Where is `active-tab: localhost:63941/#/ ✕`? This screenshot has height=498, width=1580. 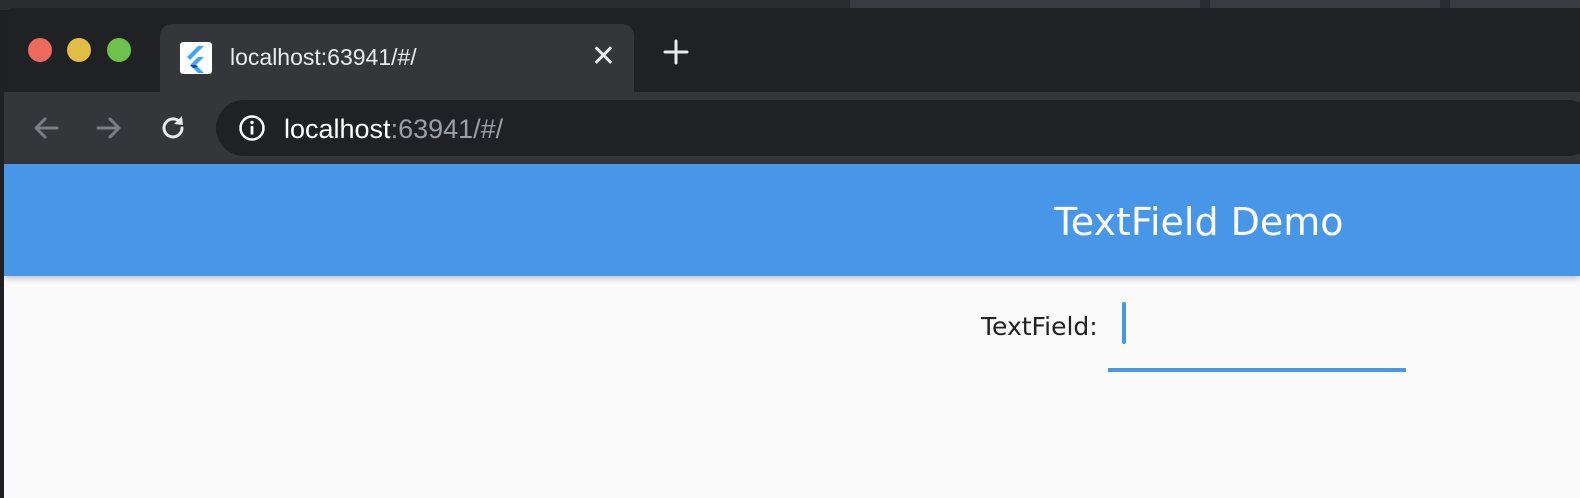 active-tab: localhost:63941/#/ ✕ is located at coordinates (397, 58).